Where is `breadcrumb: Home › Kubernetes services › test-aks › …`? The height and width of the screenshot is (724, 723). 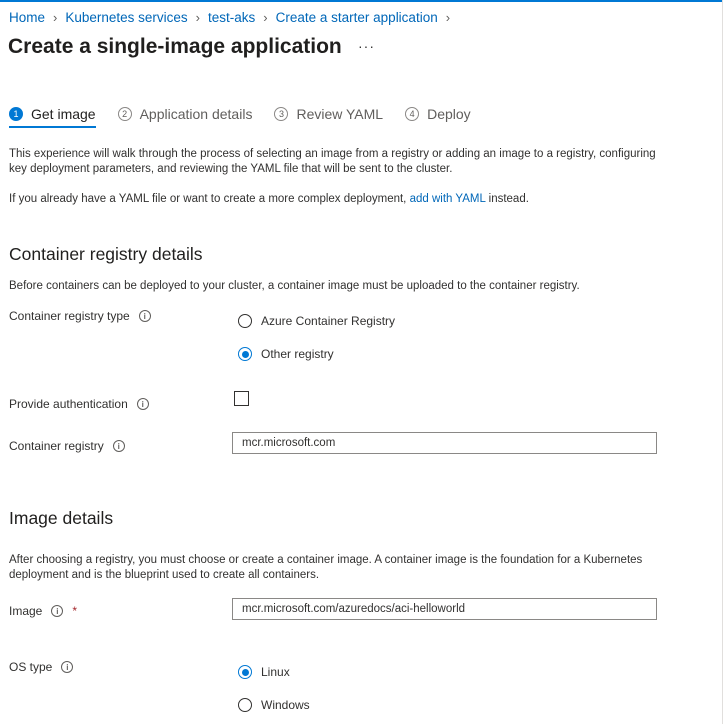 breadcrumb: Home › Kubernetes services › test-aks › … is located at coordinates (233, 17).